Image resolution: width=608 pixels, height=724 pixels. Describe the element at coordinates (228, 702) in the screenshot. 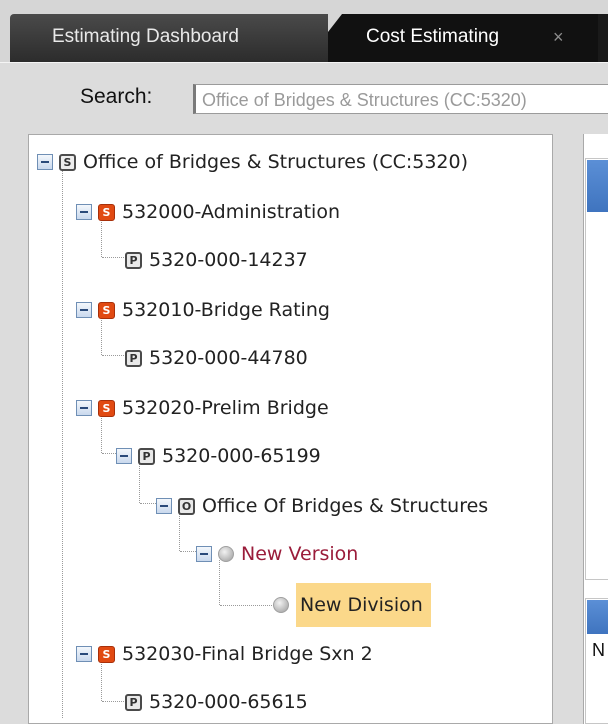

I see `tree-node-label: 5320-000-65615` at that location.